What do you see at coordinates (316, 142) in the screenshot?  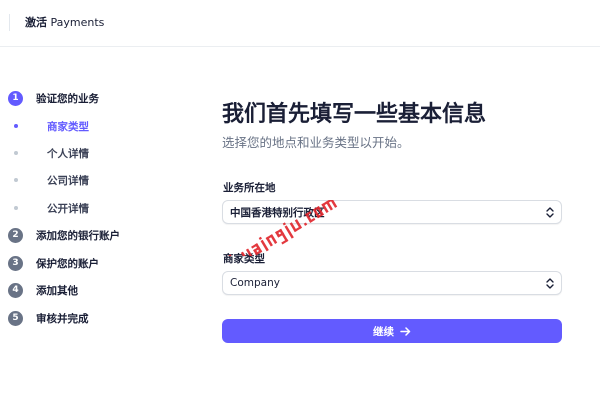 I see `page-subtitle: 选择您的地点和业务类型以开始。` at bounding box center [316, 142].